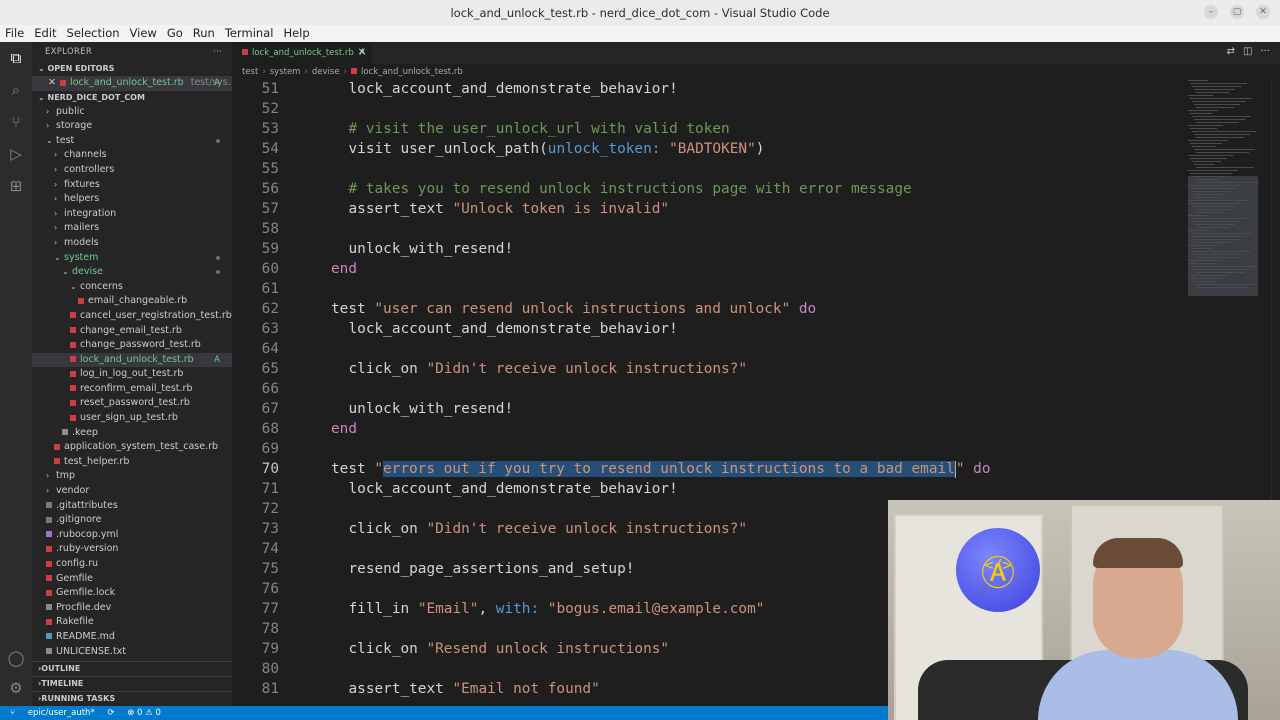 The width and height of the screenshot is (1280, 720). What do you see at coordinates (132, 549) in the screenshot?
I see `tree-file: .ruby-version` at bounding box center [132, 549].